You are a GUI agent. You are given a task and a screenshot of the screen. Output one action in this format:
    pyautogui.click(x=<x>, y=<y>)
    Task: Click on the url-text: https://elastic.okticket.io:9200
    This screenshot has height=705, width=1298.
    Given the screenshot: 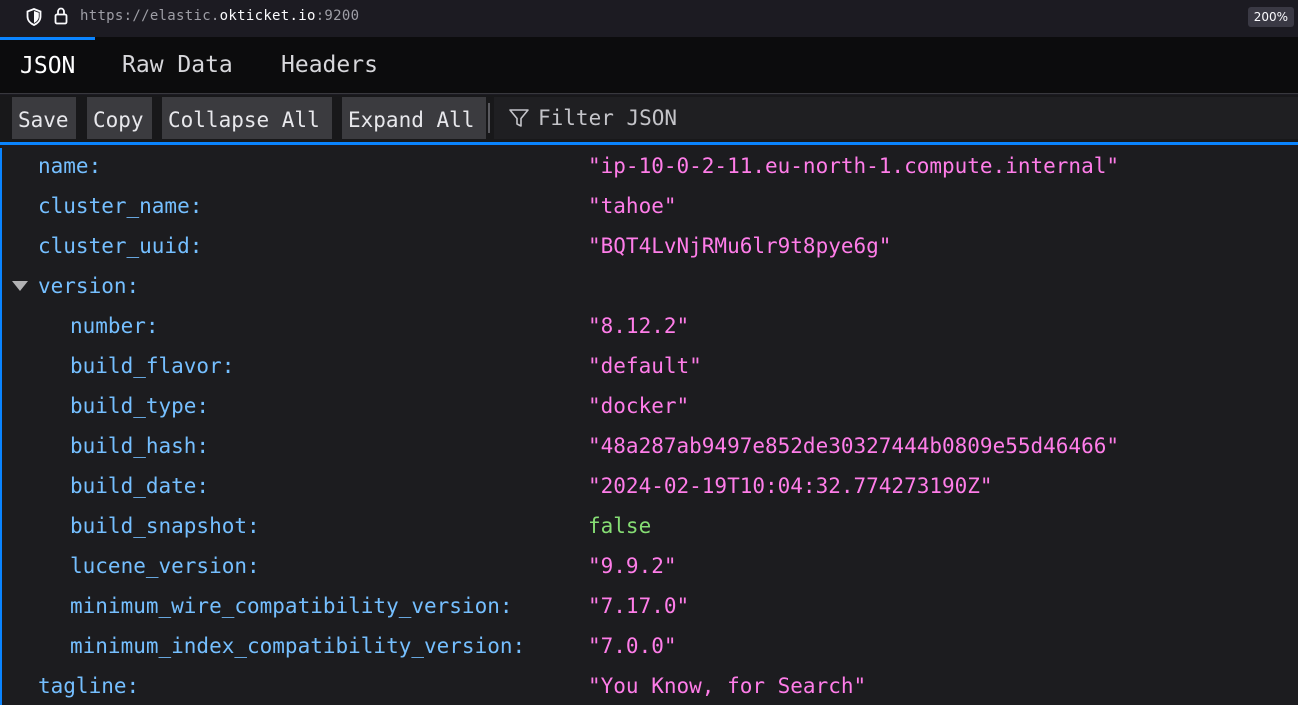 What is the action you would take?
    pyautogui.click(x=219, y=16)
    